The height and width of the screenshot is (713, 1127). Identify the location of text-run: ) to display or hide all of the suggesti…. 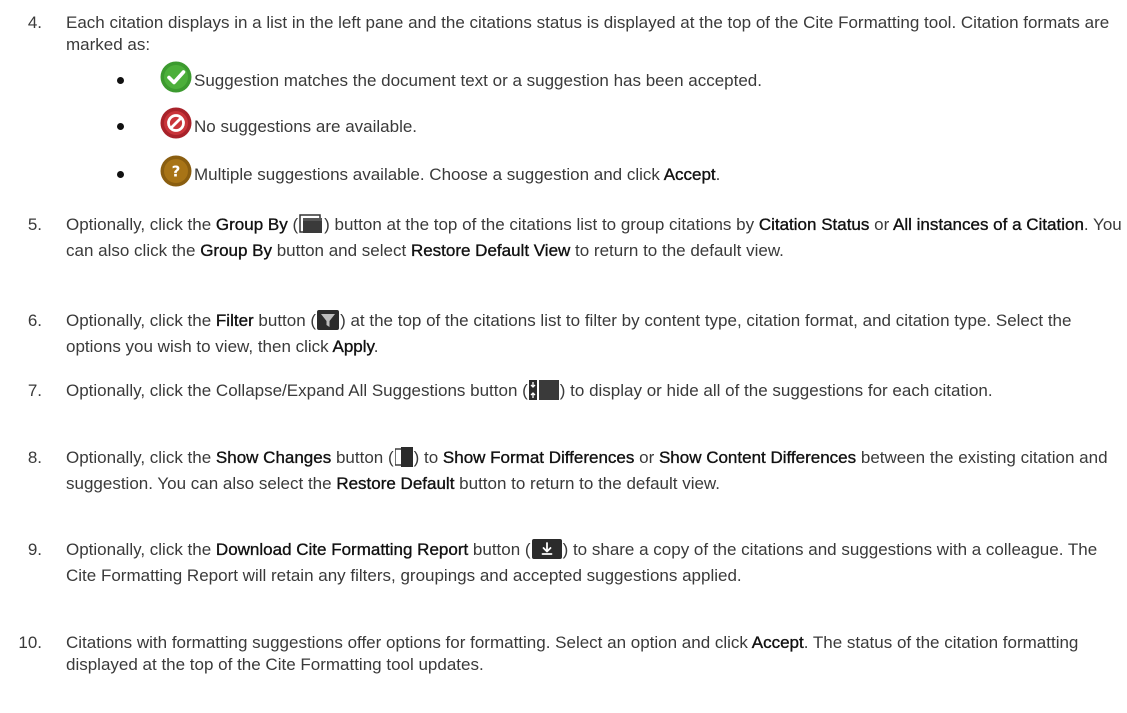
(776, 390).